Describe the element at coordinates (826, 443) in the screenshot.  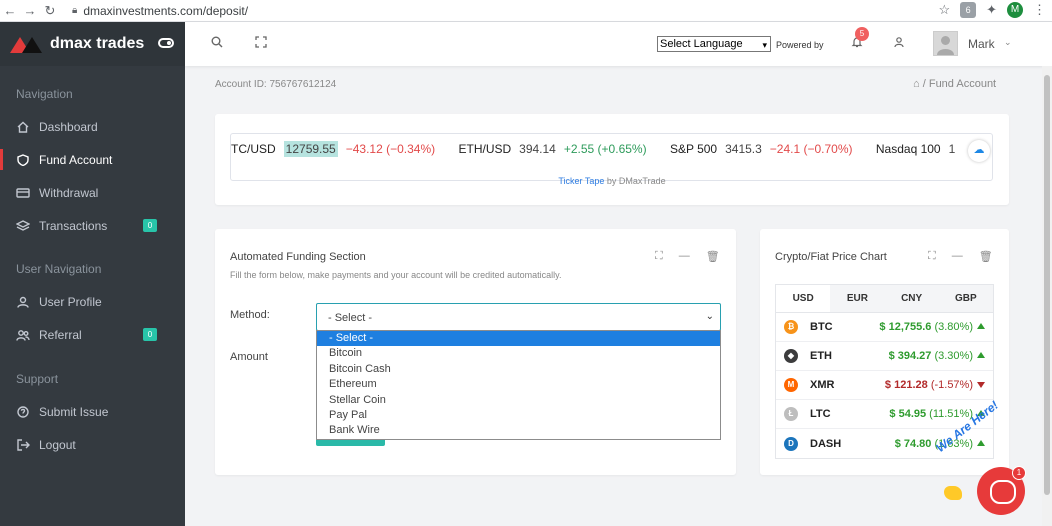
I see `coin-ticker: DASH` at that location.